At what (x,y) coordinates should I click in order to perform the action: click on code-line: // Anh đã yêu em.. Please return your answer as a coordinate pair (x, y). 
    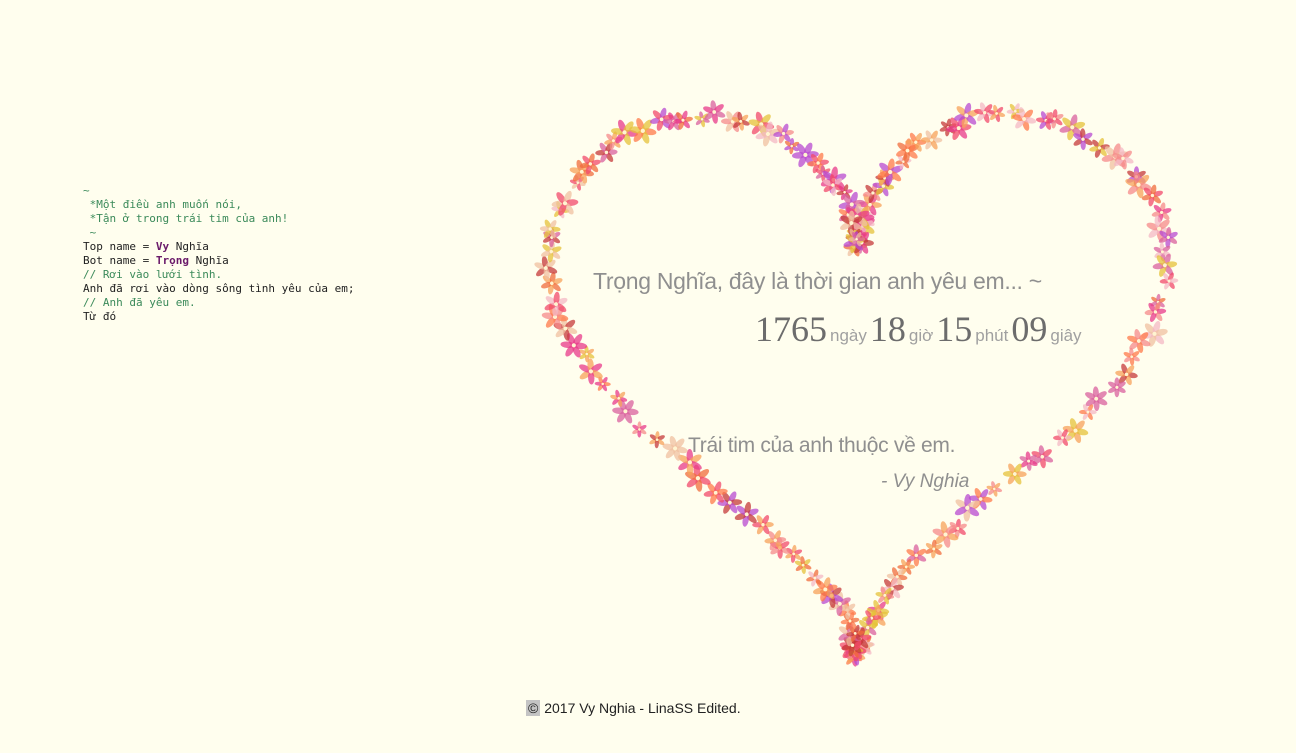
    Looking at the image, I should click on (219, 303).